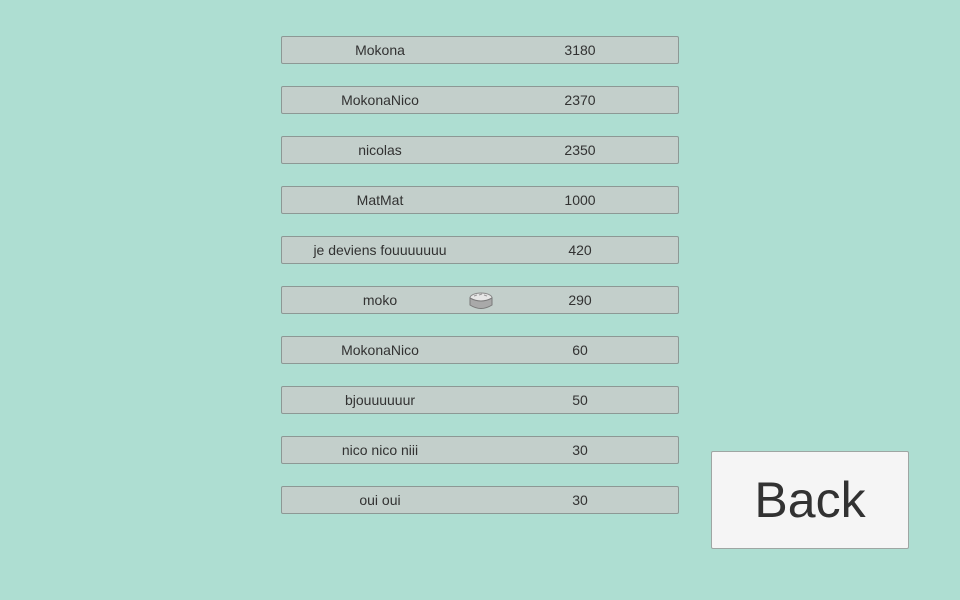 The width and height of the screenshot is (960, 600). Describe the element at coordinates (480, 250) in the screenshot. I see `score-row: je deviens fouuuuuuu 420` at that location.